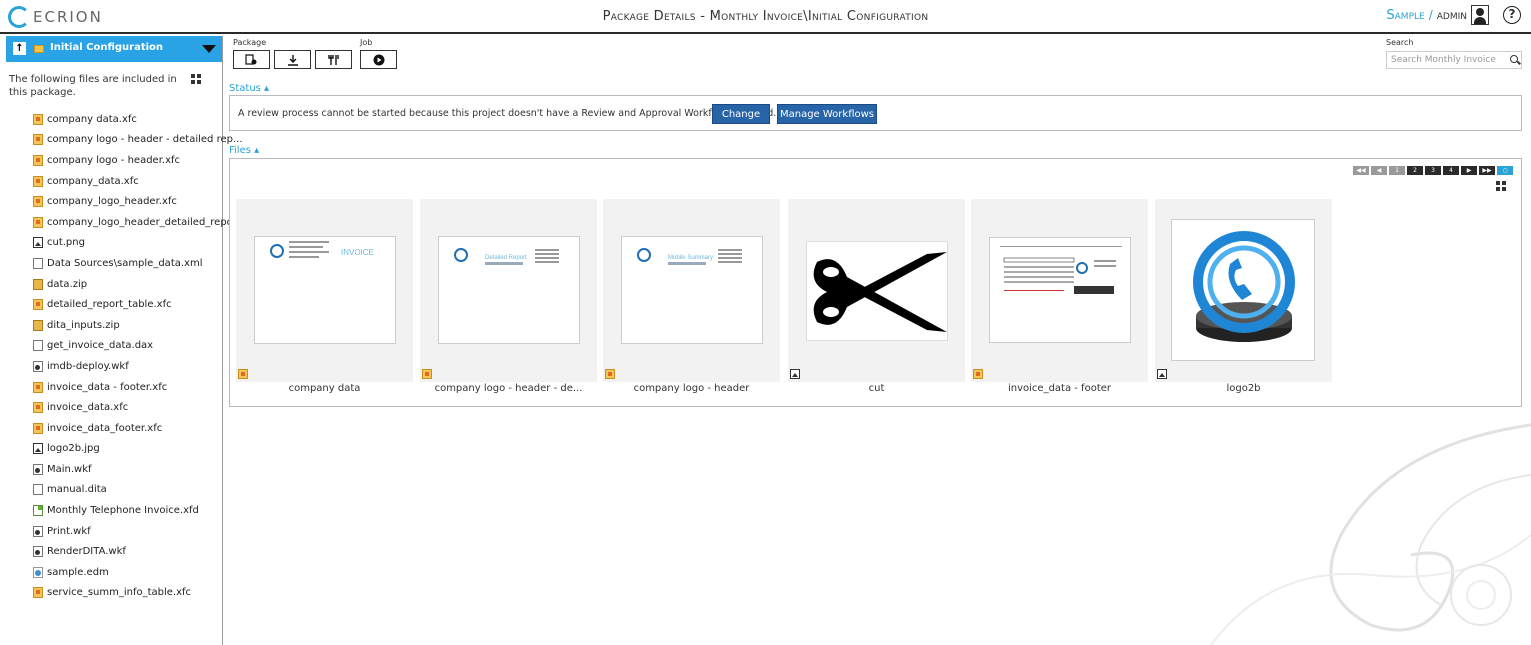  What do you see at coordinates (139, 181) in the screenshot?
I see `file-list-item: company_data.xfc` at bounding box center [139, 181].